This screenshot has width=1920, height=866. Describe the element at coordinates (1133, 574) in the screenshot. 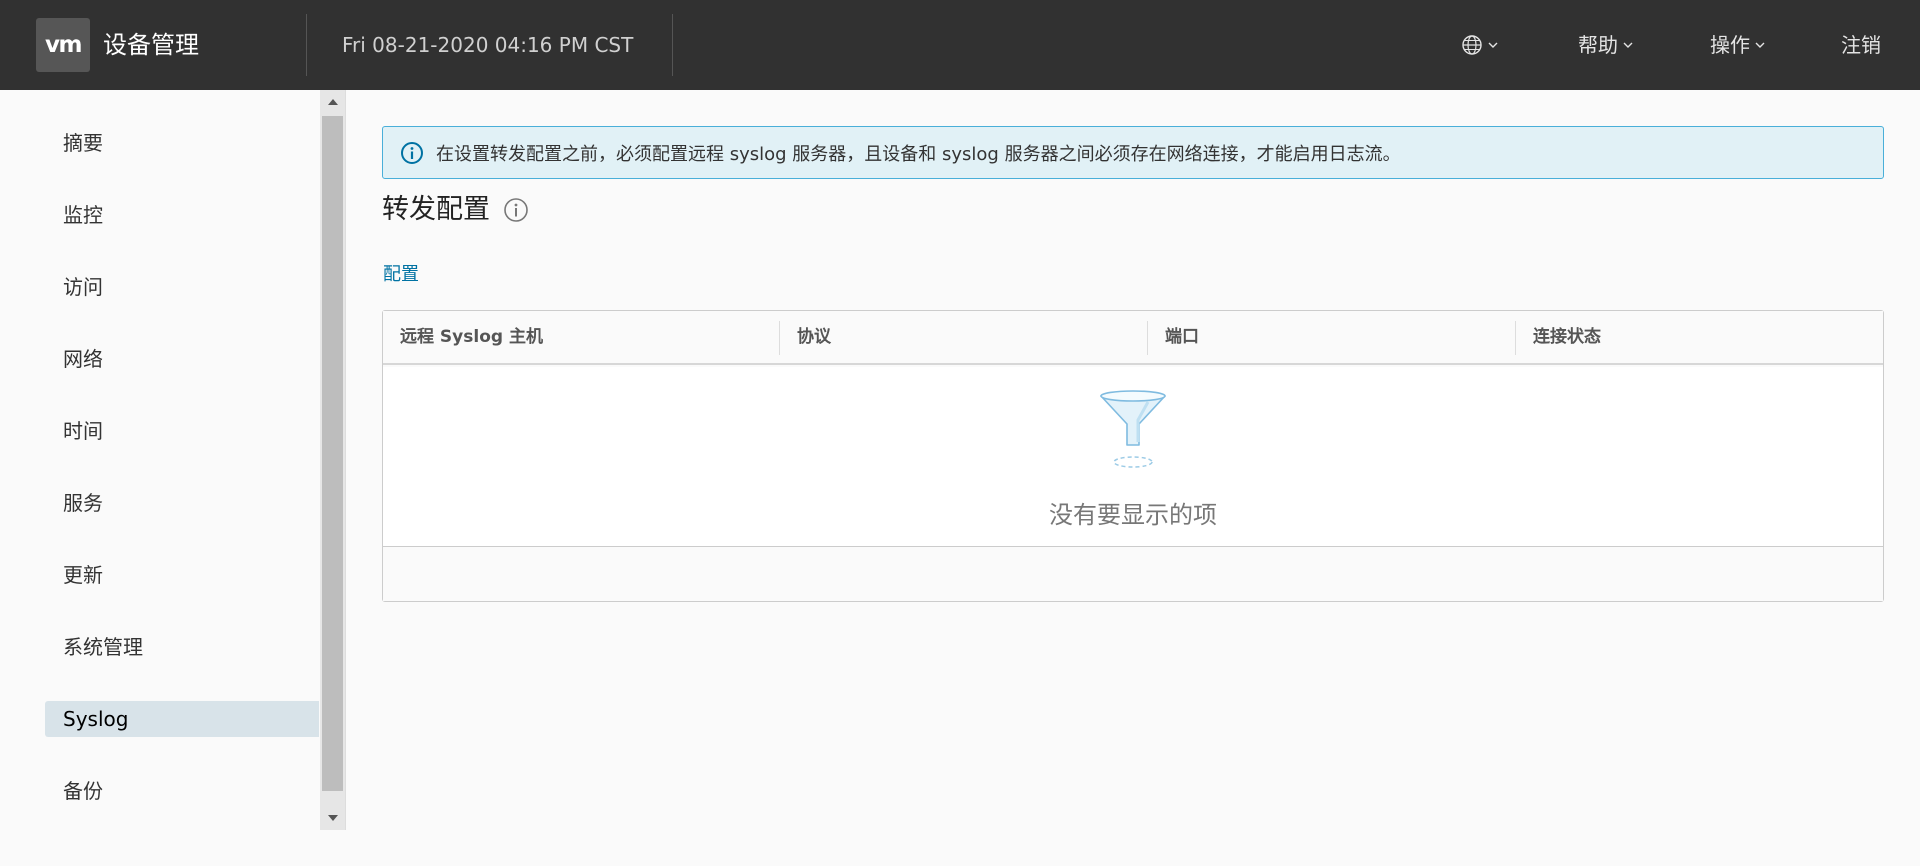

I see `datagrid-footer` at that location.